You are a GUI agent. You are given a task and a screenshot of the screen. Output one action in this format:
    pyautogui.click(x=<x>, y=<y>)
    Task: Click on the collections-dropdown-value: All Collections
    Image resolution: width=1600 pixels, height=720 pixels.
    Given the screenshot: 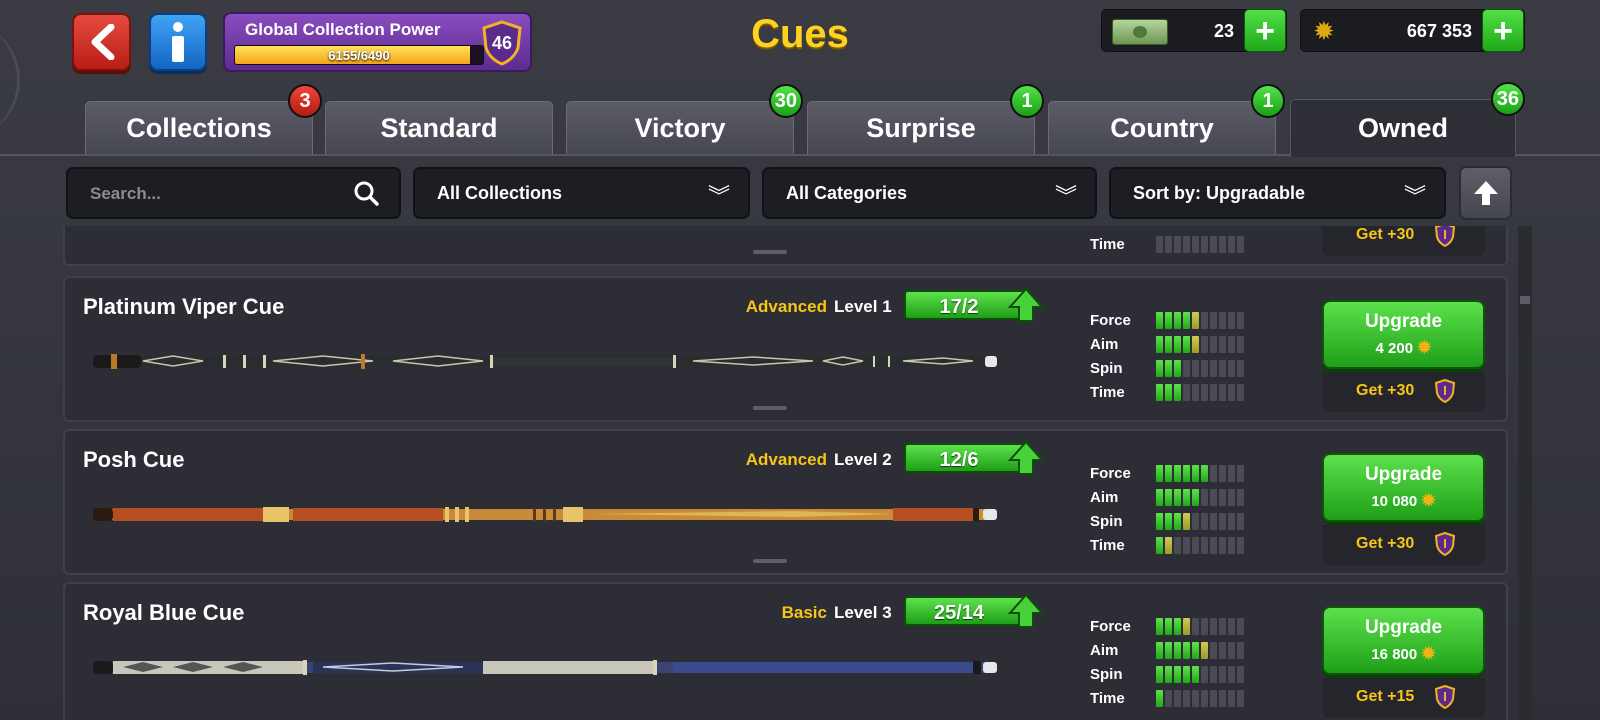 What is the action you would take?
    pyautogui.click(x=500, y=193)
    